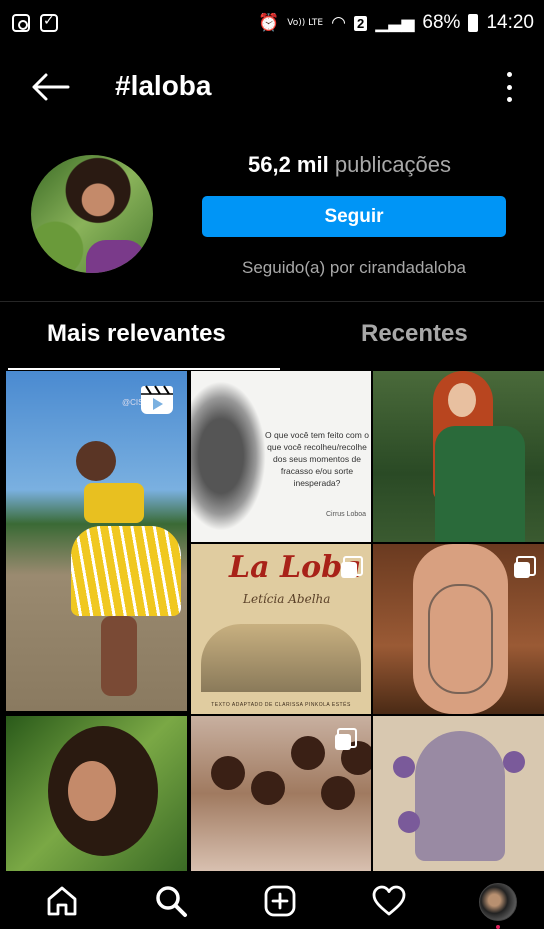 The width and height of the screenshot is (544, 929). What do you see at coordinates (389, 901) in the screenshot?
I see `heart-icon` at bounding box center [389, 901].